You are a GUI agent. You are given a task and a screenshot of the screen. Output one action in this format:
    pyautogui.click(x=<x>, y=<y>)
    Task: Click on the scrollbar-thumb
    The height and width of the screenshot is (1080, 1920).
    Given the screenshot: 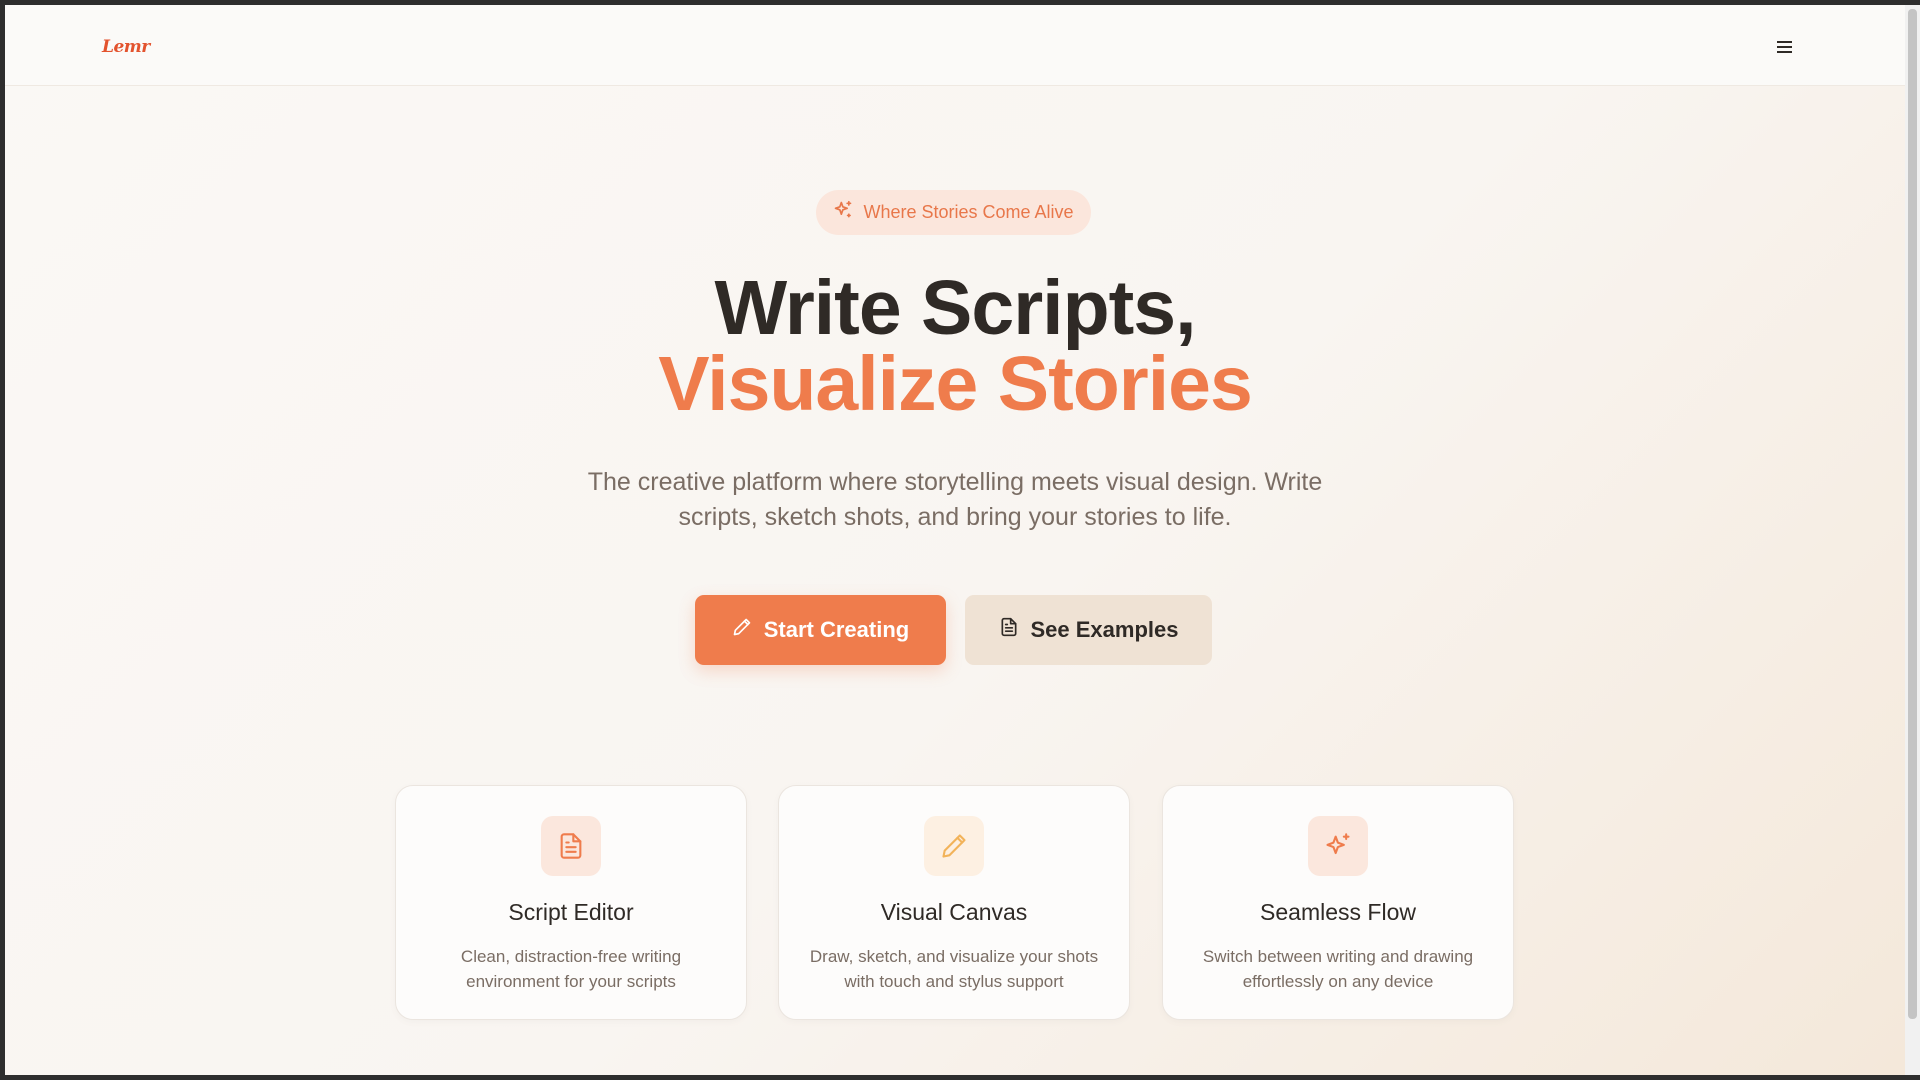 What is the action you would take?
    pyautogui.click(x=1912, y=514)
    